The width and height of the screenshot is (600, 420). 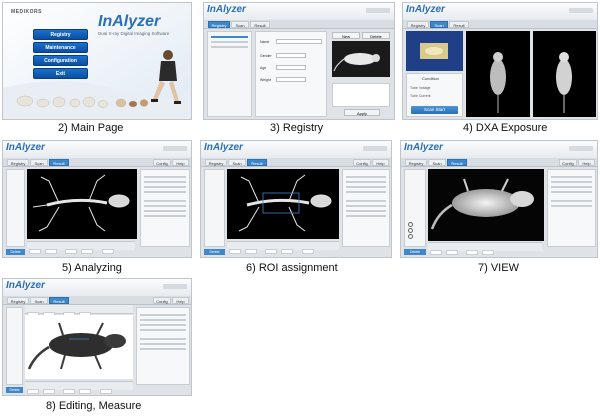 I want to click on apply-button: Apply, so click(x=362, y=112).